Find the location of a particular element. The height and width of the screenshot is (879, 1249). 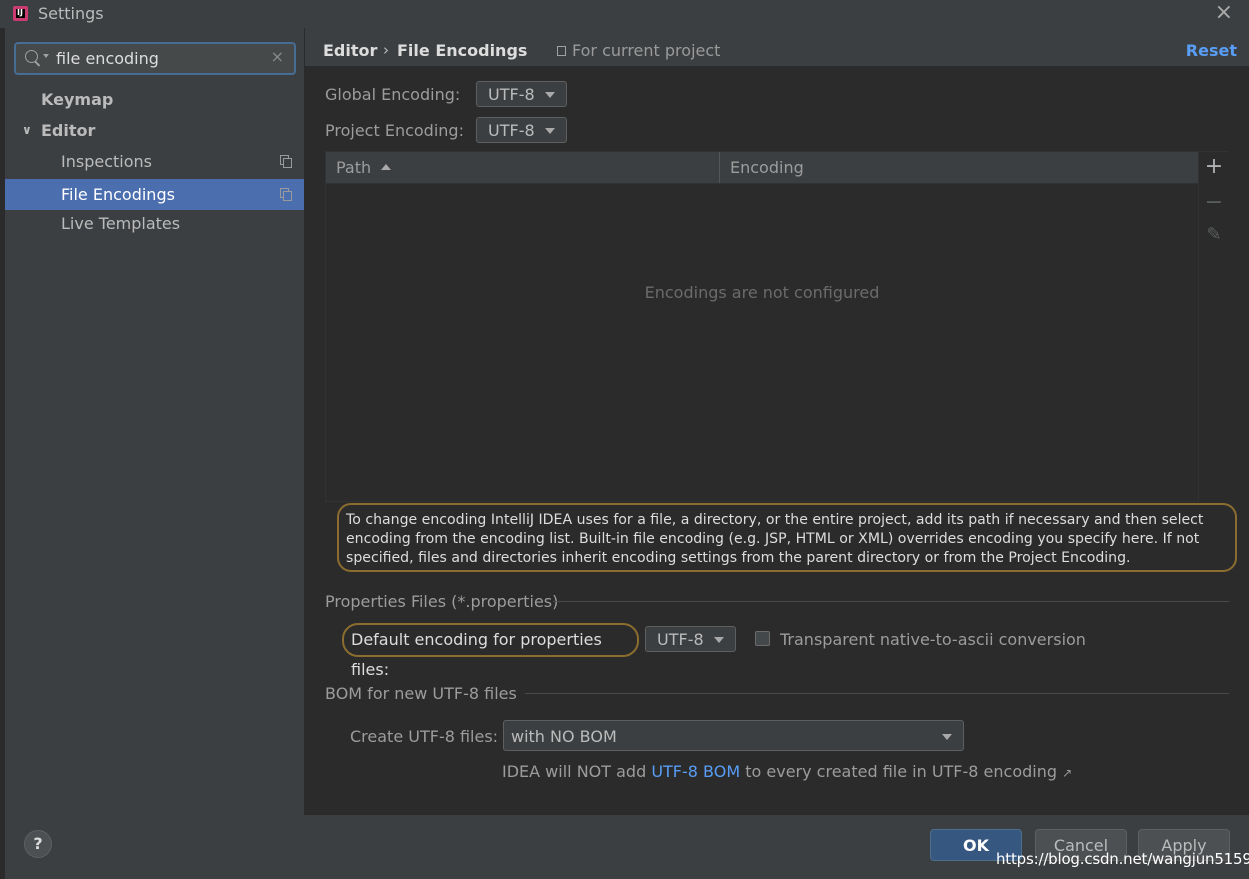

dropdown-value: with NO BOM is located at coordinates (564, 736).